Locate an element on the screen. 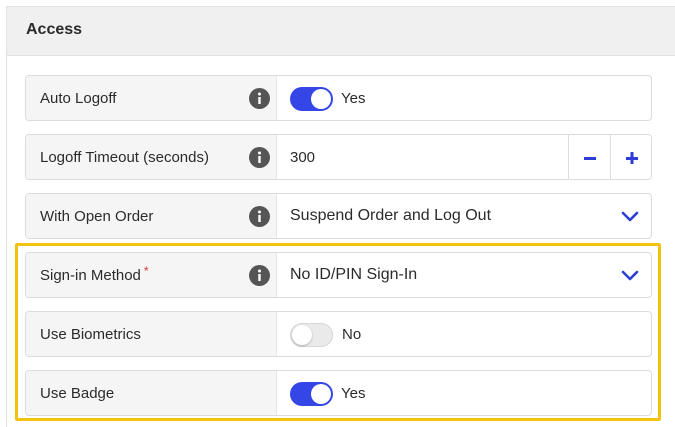  panel-header is located at coordinates (341, 31).